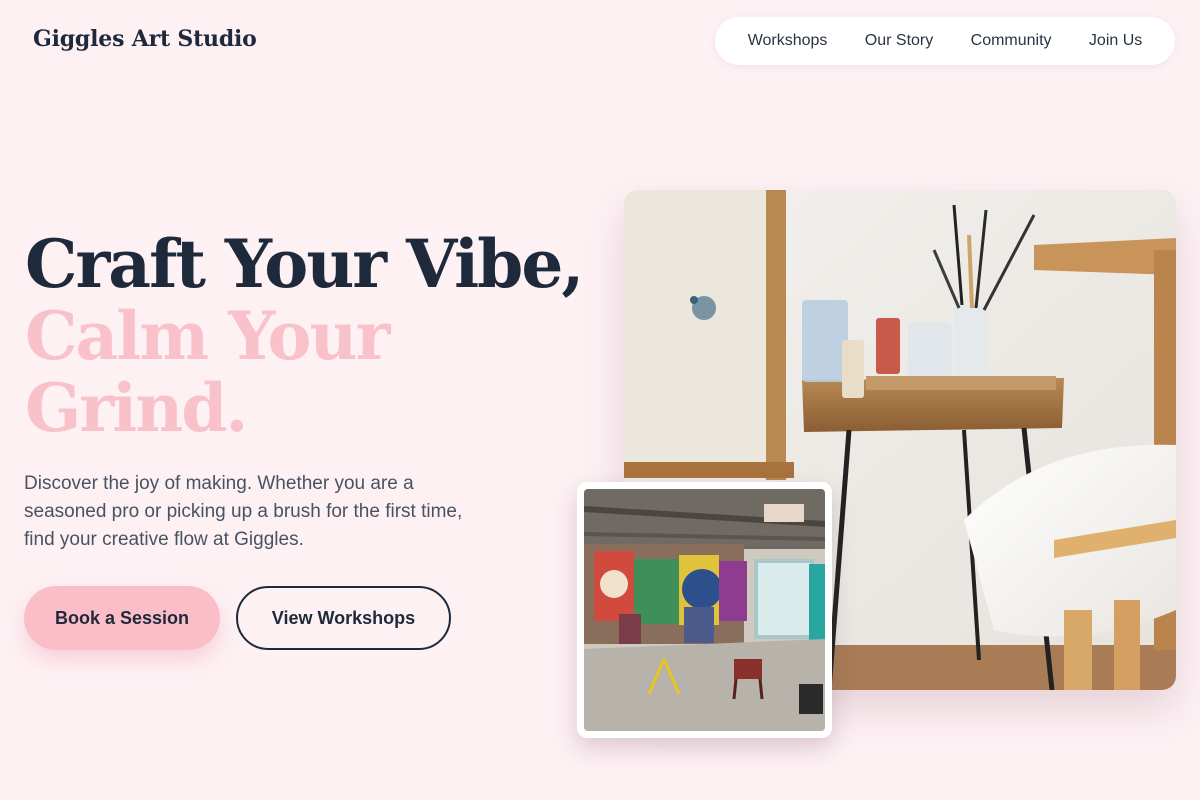 Image resolution: width=1200 pixels, height=800 pixels. I want to click on headline-line-1: Craft Your Vibe,, so click(304, 264).